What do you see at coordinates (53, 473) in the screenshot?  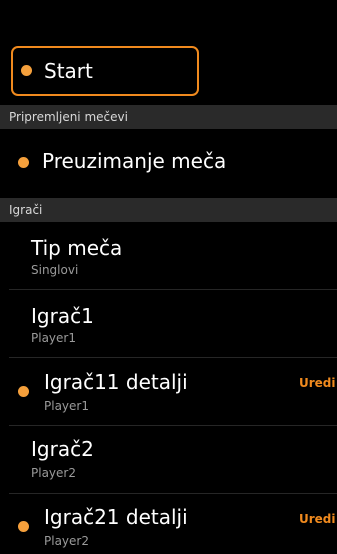 I see `player2-value: Player2` at bounding box center [53, 473].